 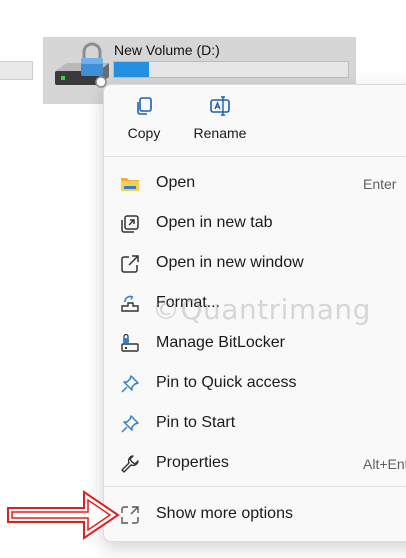 I want to click on rename-icon, so click(x=220, y=106).